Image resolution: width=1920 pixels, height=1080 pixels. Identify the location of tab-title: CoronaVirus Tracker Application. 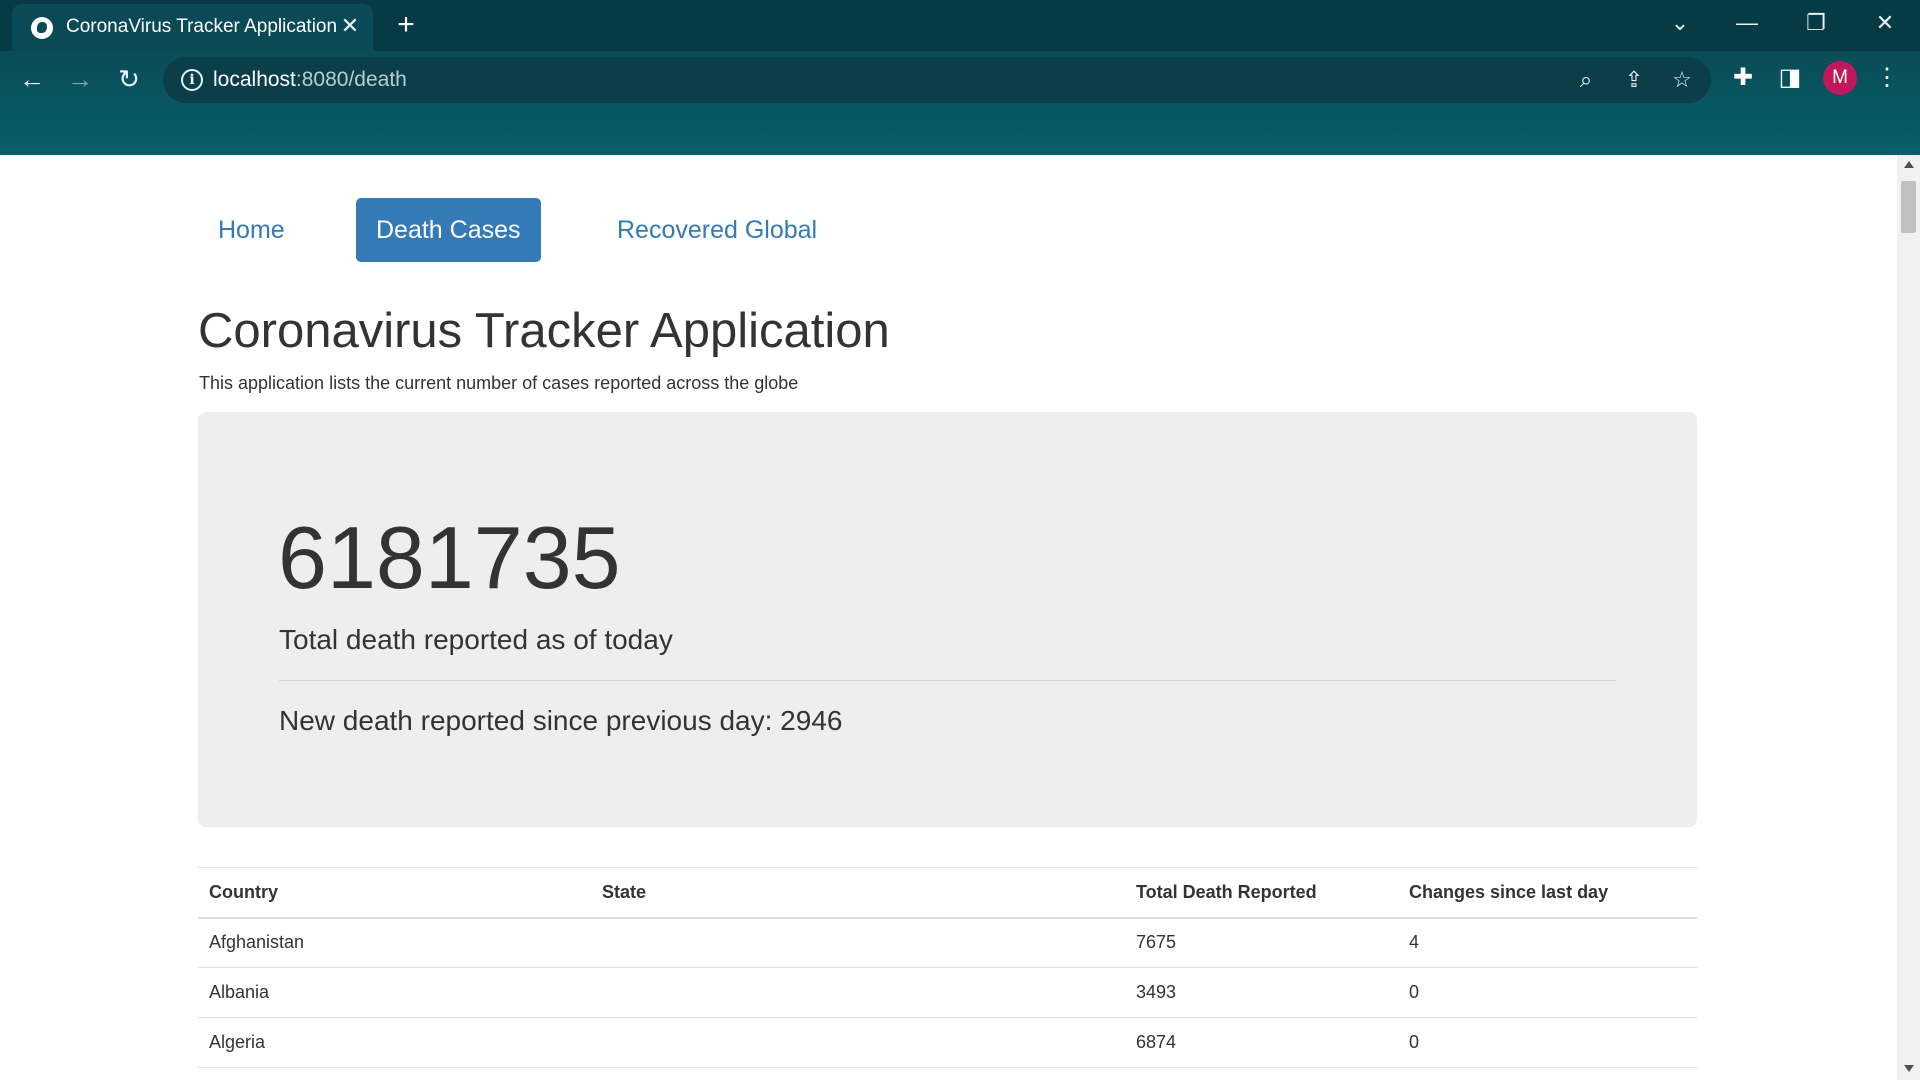
(202, 26).